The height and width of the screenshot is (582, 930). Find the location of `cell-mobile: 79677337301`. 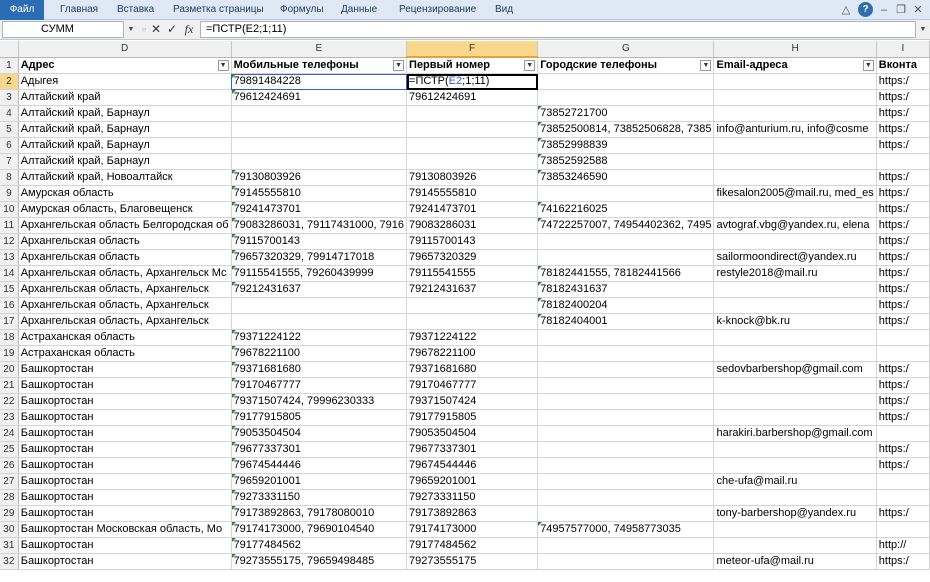

cell-mobile: 79677337301 is located at coordinates (319, 449).